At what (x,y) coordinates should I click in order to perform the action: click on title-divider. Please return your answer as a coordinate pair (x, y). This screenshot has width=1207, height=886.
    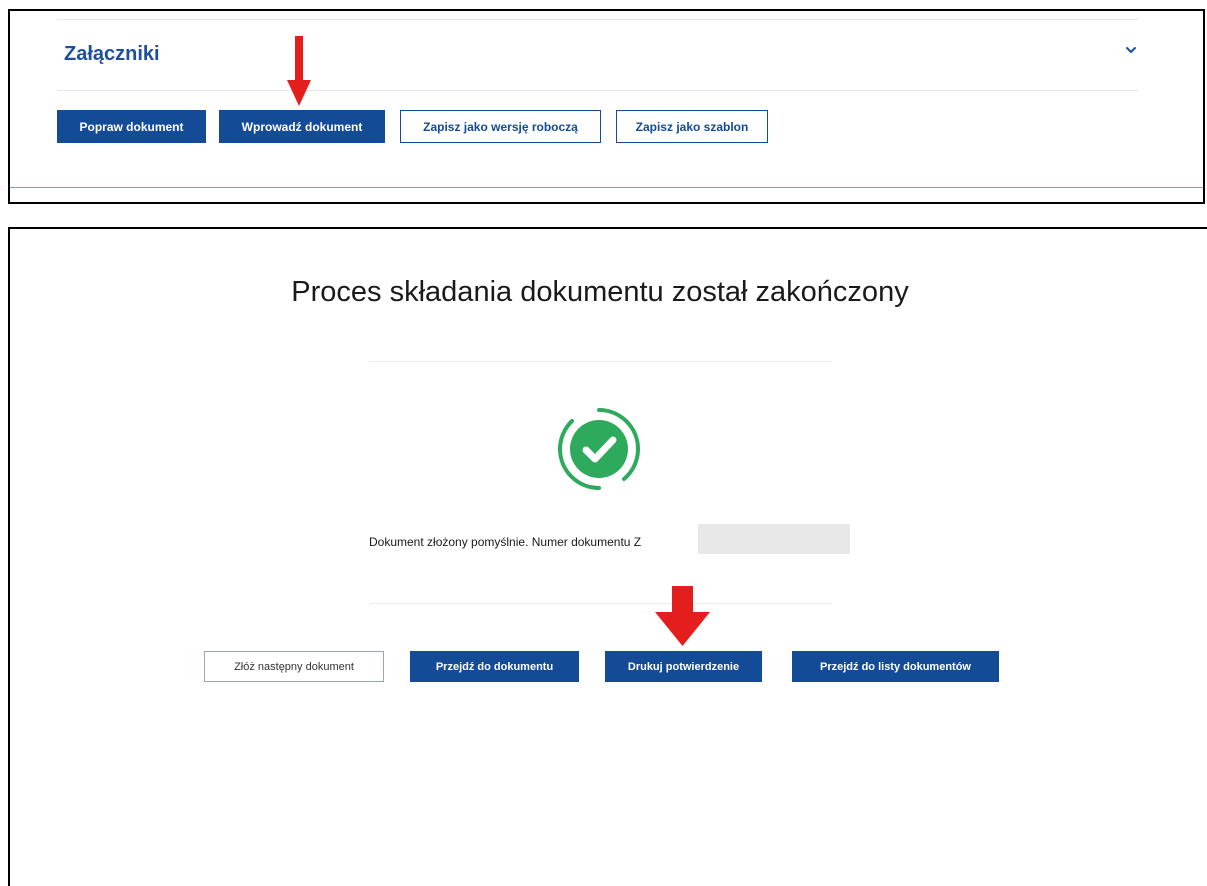
    Looking at the image, I should click on (601, 361).